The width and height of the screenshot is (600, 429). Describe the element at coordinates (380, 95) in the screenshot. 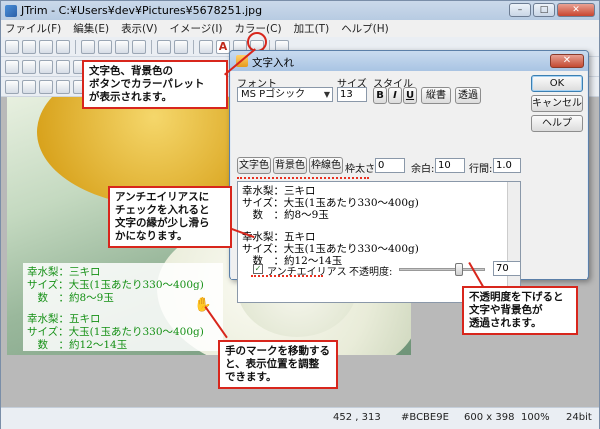

I see `bold-button: B` at that location.